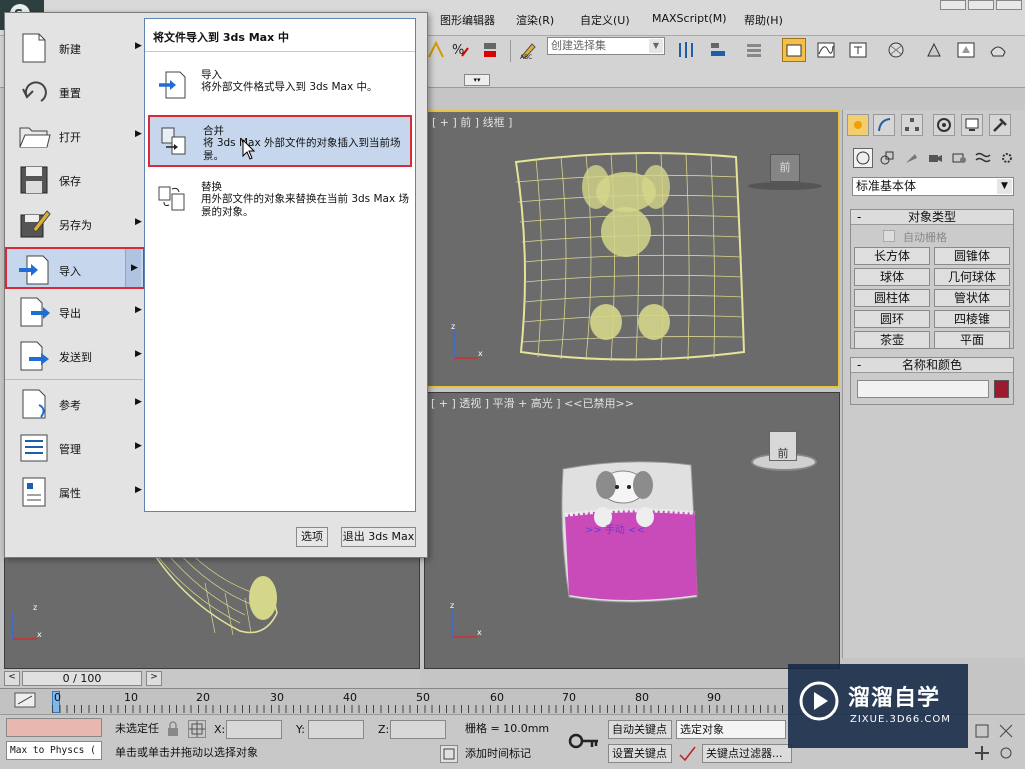  I want to click on menu-item-send-to: 发送到 ▶, so click(75, 356).